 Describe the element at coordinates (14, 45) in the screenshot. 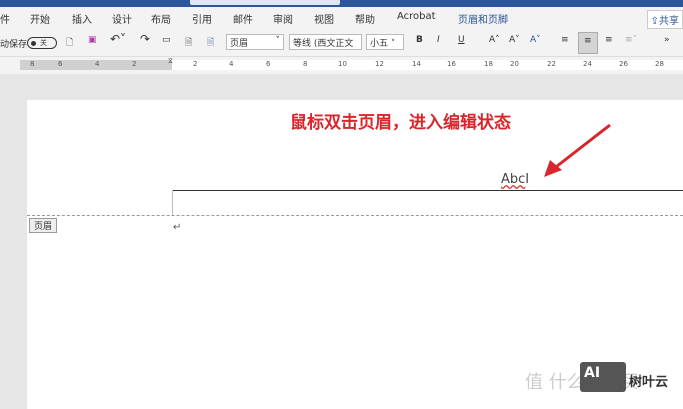

I see `autosave-label: 动保存` at that location.